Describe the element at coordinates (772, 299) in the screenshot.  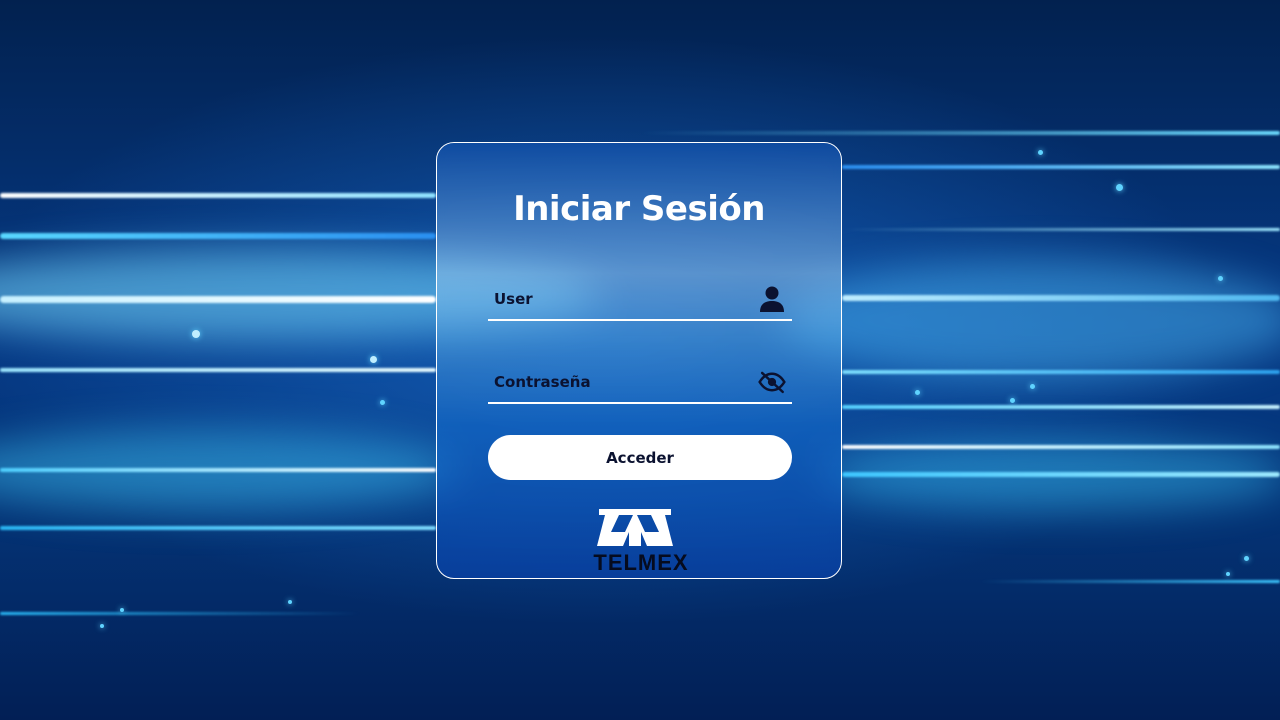
I see `user-icon` at that location.